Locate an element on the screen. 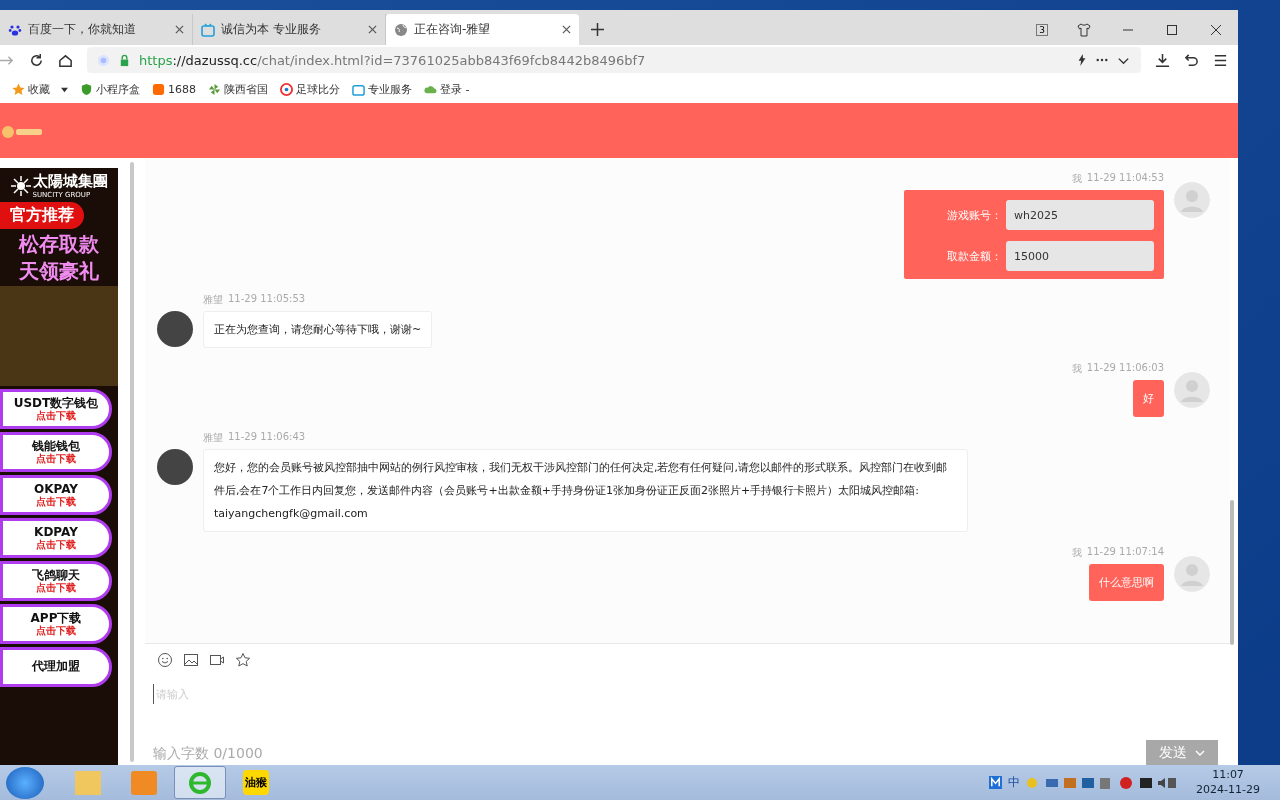  video-icon is located at coordinates (217, 660).